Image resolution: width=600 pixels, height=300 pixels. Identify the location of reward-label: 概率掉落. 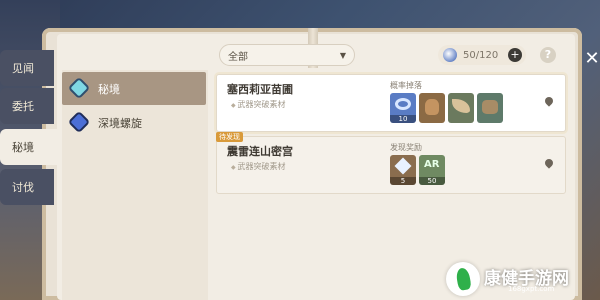
(406, 85).